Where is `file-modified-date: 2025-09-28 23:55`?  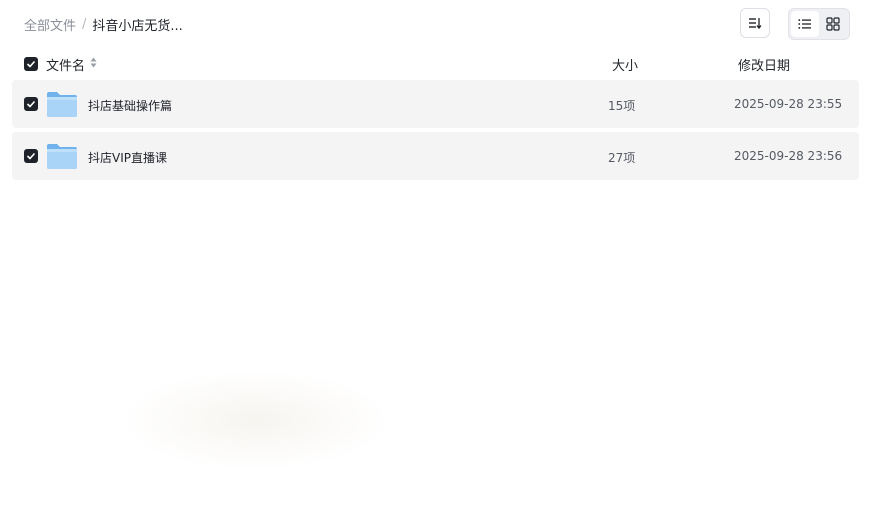
file-modified-date: 2025-09-28 23:55 is located at coordinates (788, 104).